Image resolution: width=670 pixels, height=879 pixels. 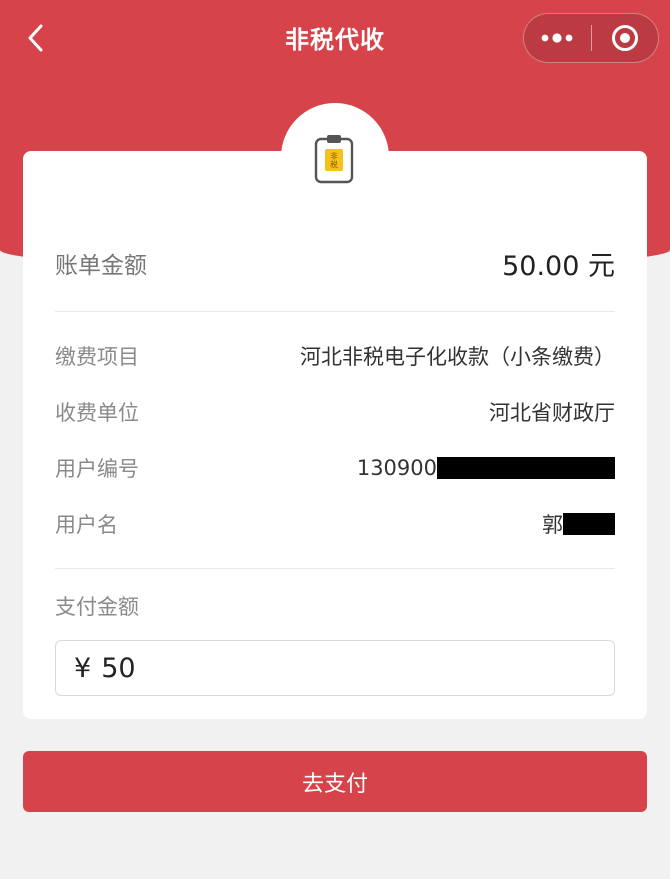 I want to click on info-label-user-name: 用户名, so click(x=86, y=525).